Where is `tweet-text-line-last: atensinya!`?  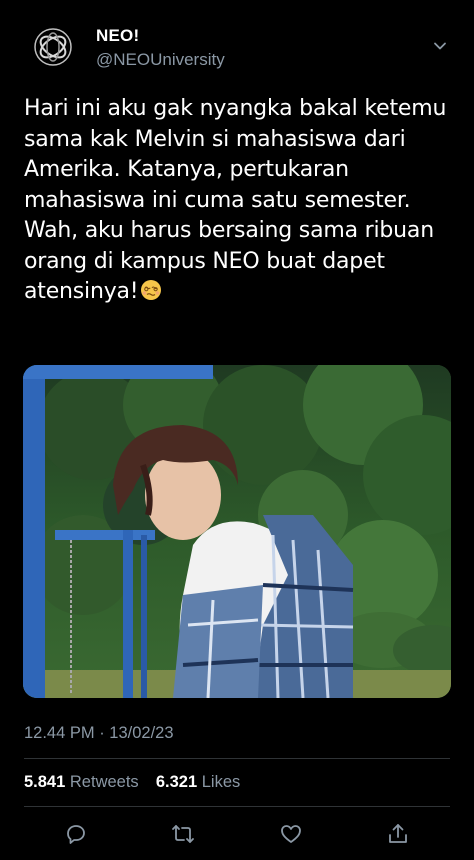
tweet-text-line-last: atensinya! is located at coordinates (239, 292).